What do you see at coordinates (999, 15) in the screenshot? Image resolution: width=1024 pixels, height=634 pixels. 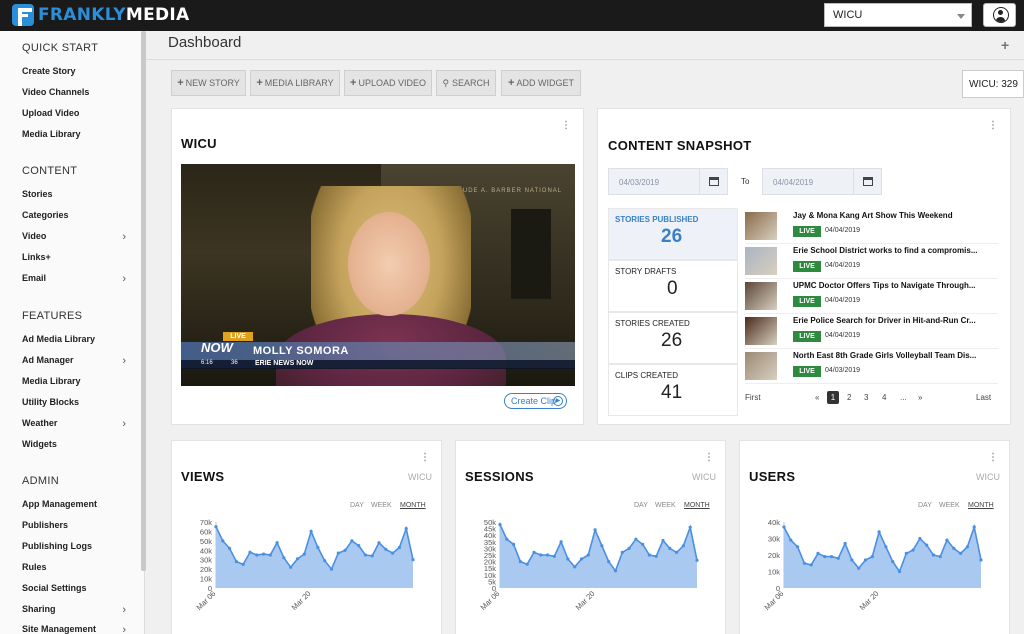 I see `user-menu-button` at bounding box center [999, 15].